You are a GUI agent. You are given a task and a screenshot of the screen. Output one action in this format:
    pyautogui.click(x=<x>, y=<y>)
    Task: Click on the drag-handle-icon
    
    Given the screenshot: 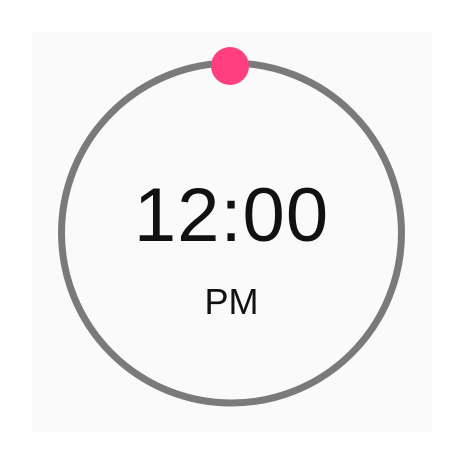 What is the action you would take?
    pyautogui.click(x=230, y=66)
    